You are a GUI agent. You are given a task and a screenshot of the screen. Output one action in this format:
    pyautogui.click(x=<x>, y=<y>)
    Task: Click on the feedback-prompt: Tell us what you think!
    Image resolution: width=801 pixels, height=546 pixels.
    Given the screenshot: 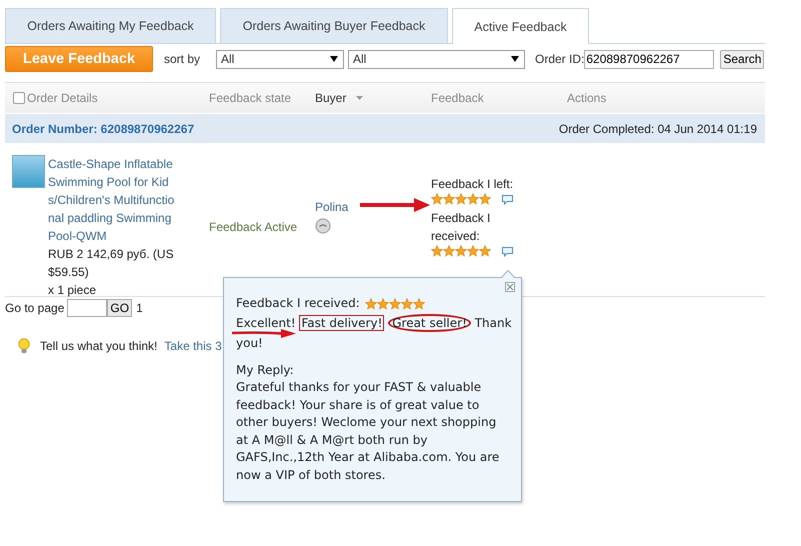 What is the action you would take?
    pyautogui.click(x=99, y=346)
    